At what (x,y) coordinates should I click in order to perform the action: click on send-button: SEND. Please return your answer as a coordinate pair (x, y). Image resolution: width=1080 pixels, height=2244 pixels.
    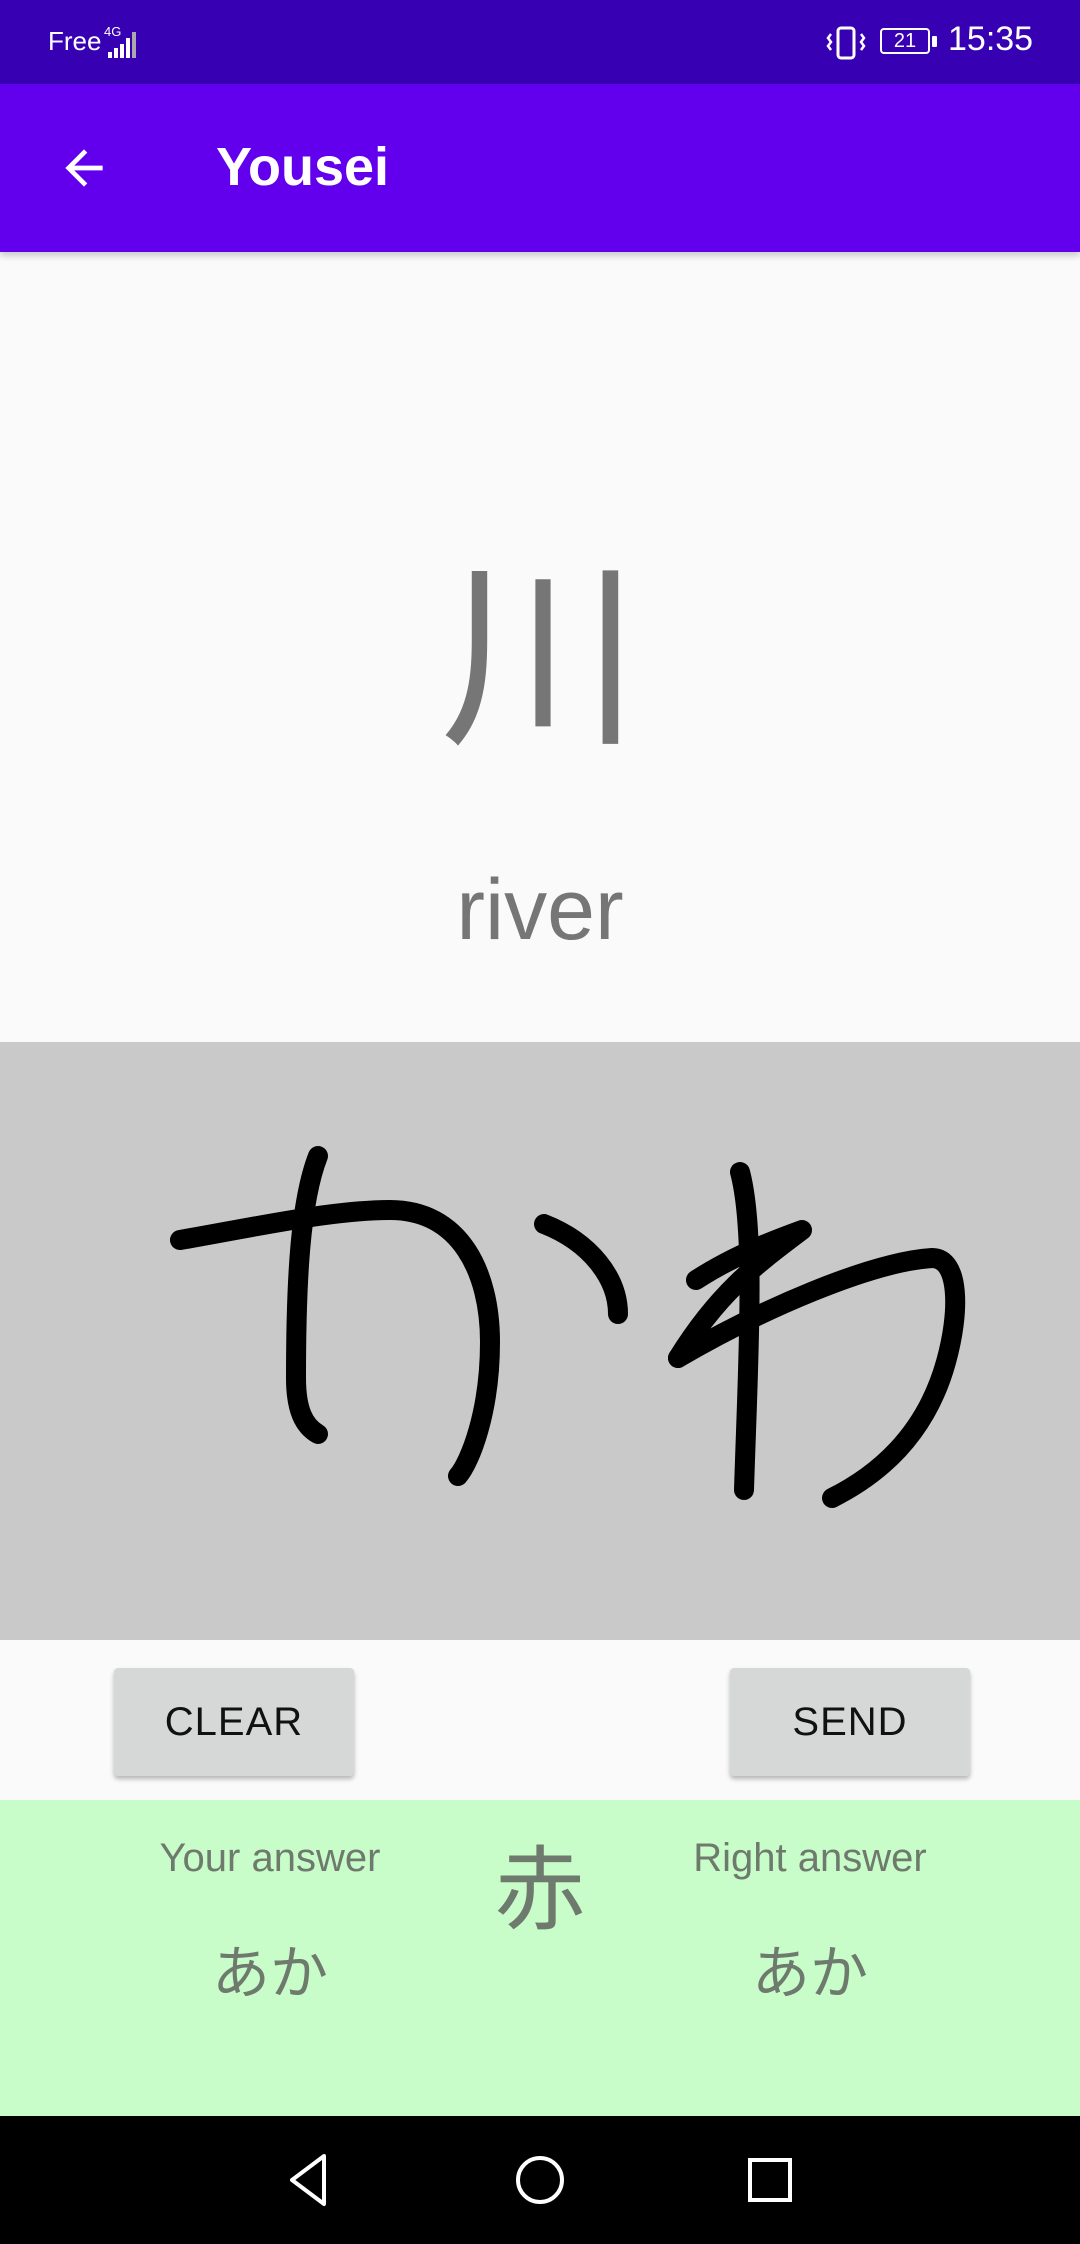
    Looking at the image, I should click on (850, 1722).